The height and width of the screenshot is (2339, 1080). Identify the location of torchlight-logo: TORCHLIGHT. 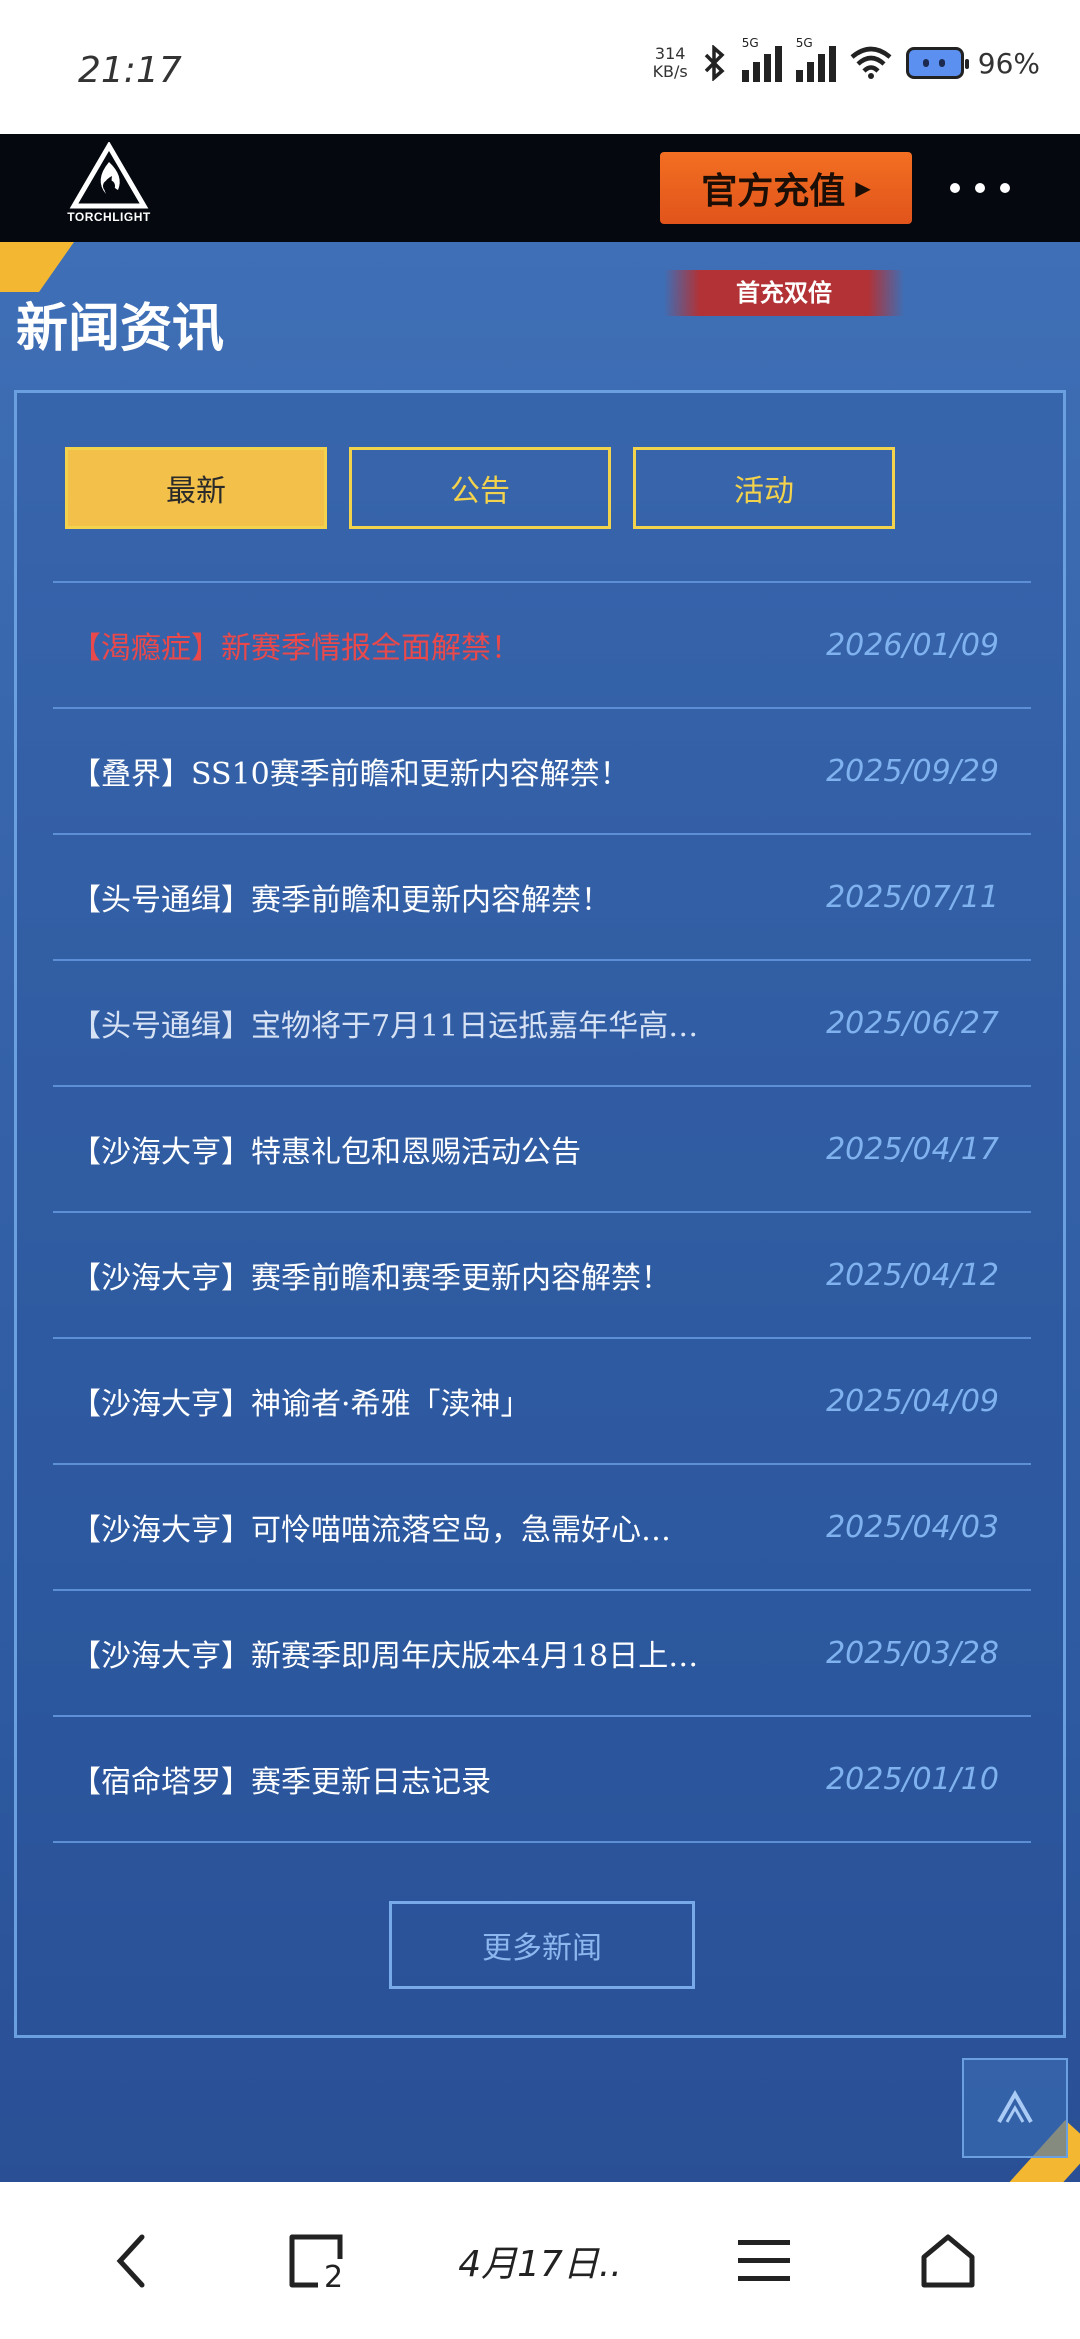
(109, 187).